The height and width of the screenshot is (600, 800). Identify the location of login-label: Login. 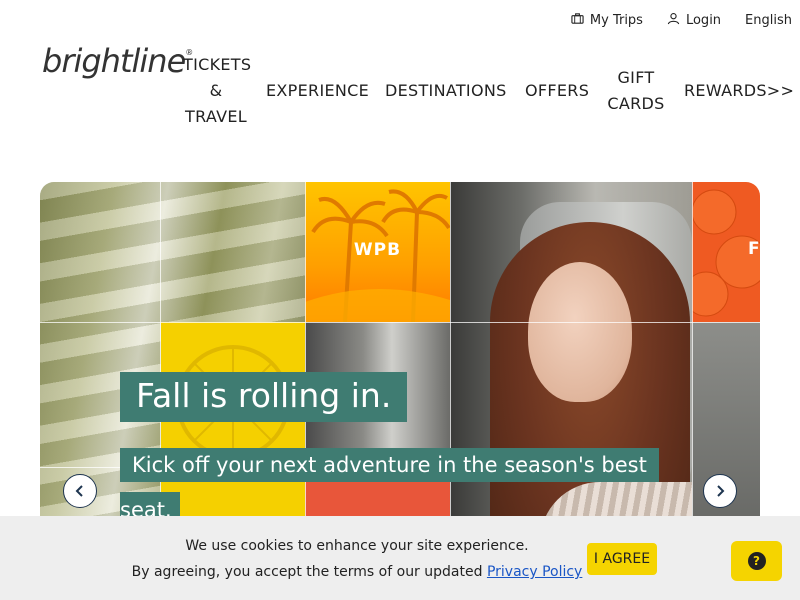
(703, 20).